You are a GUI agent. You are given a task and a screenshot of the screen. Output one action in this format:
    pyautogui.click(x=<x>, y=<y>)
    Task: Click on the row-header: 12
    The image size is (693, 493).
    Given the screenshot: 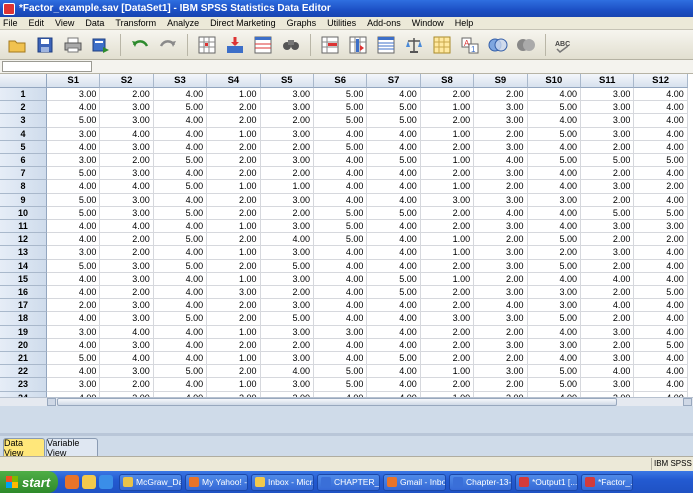 What is the action you would take?
    pyautogui.click(x=23, y=240)
    